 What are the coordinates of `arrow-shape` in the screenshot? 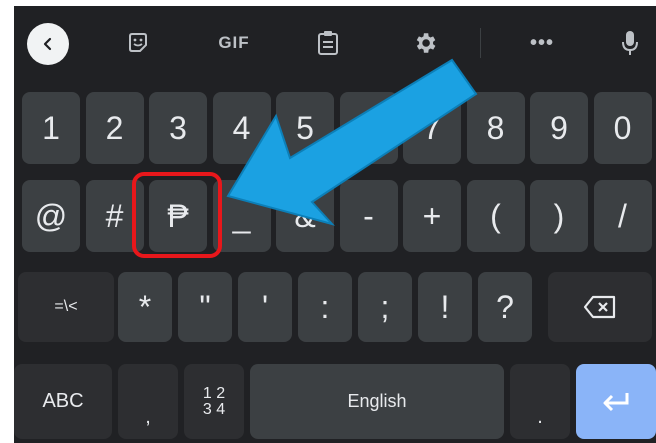 It's located at (352, 142).